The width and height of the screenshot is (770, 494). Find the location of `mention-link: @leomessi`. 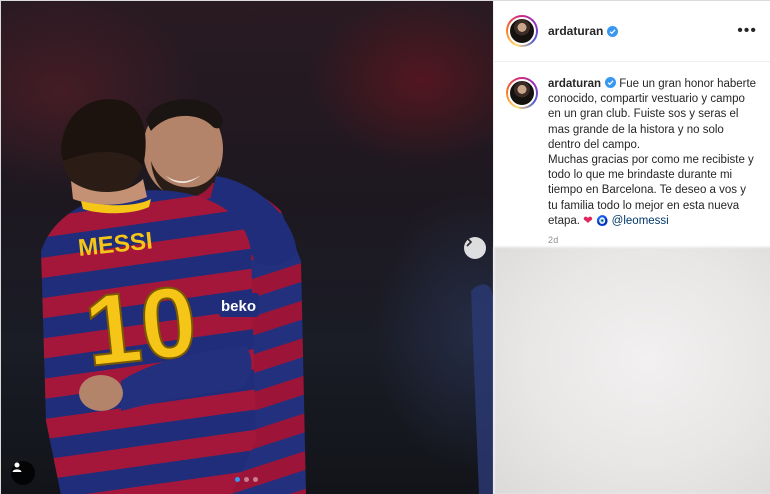

mention-link: @leomessi is located at coordinates (640, 221).